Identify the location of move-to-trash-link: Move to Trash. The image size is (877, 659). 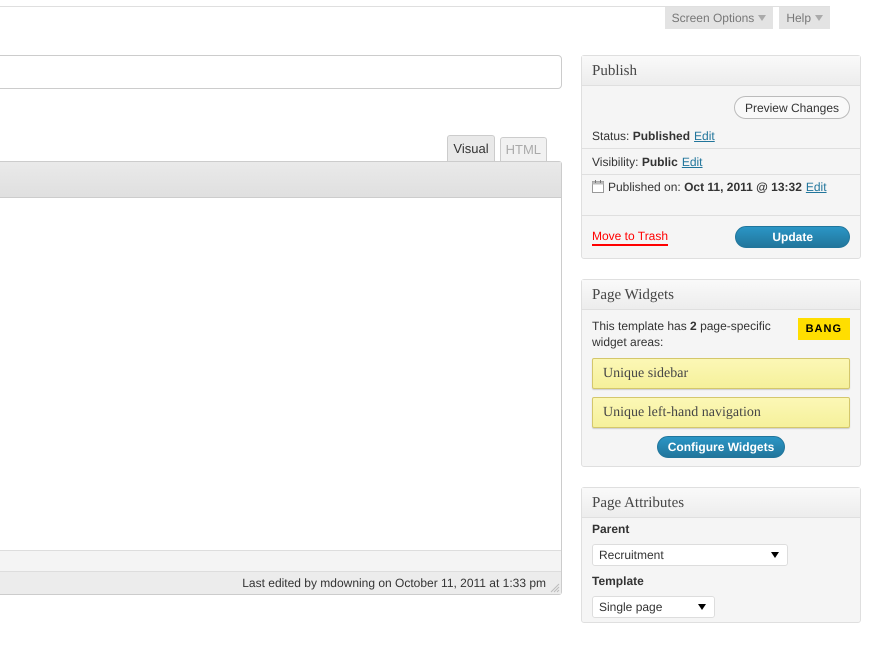
(630, 237).